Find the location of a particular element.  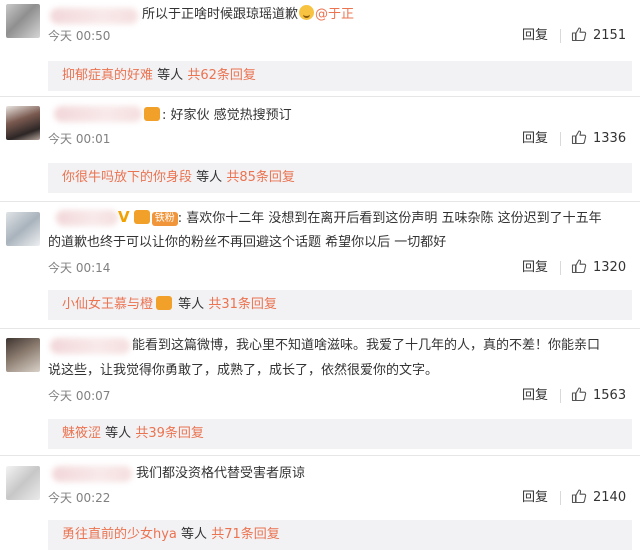

sub-reply-user: 勇往直前的少女hya is located at coordinates (119, 534).